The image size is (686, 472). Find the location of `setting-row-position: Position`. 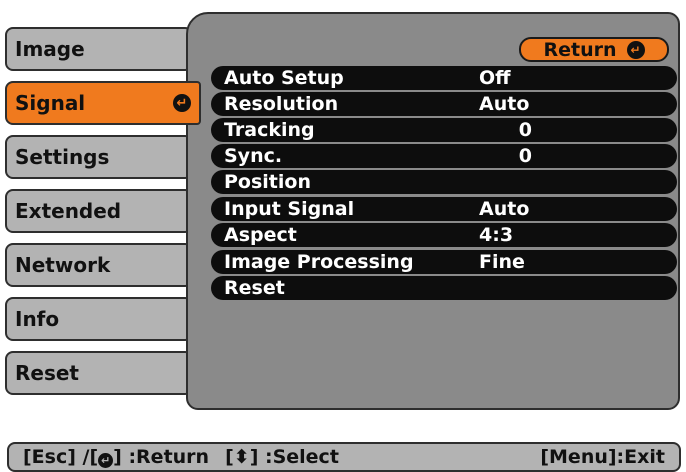

setting-row-position: Position is located at coordinates (444, 182).